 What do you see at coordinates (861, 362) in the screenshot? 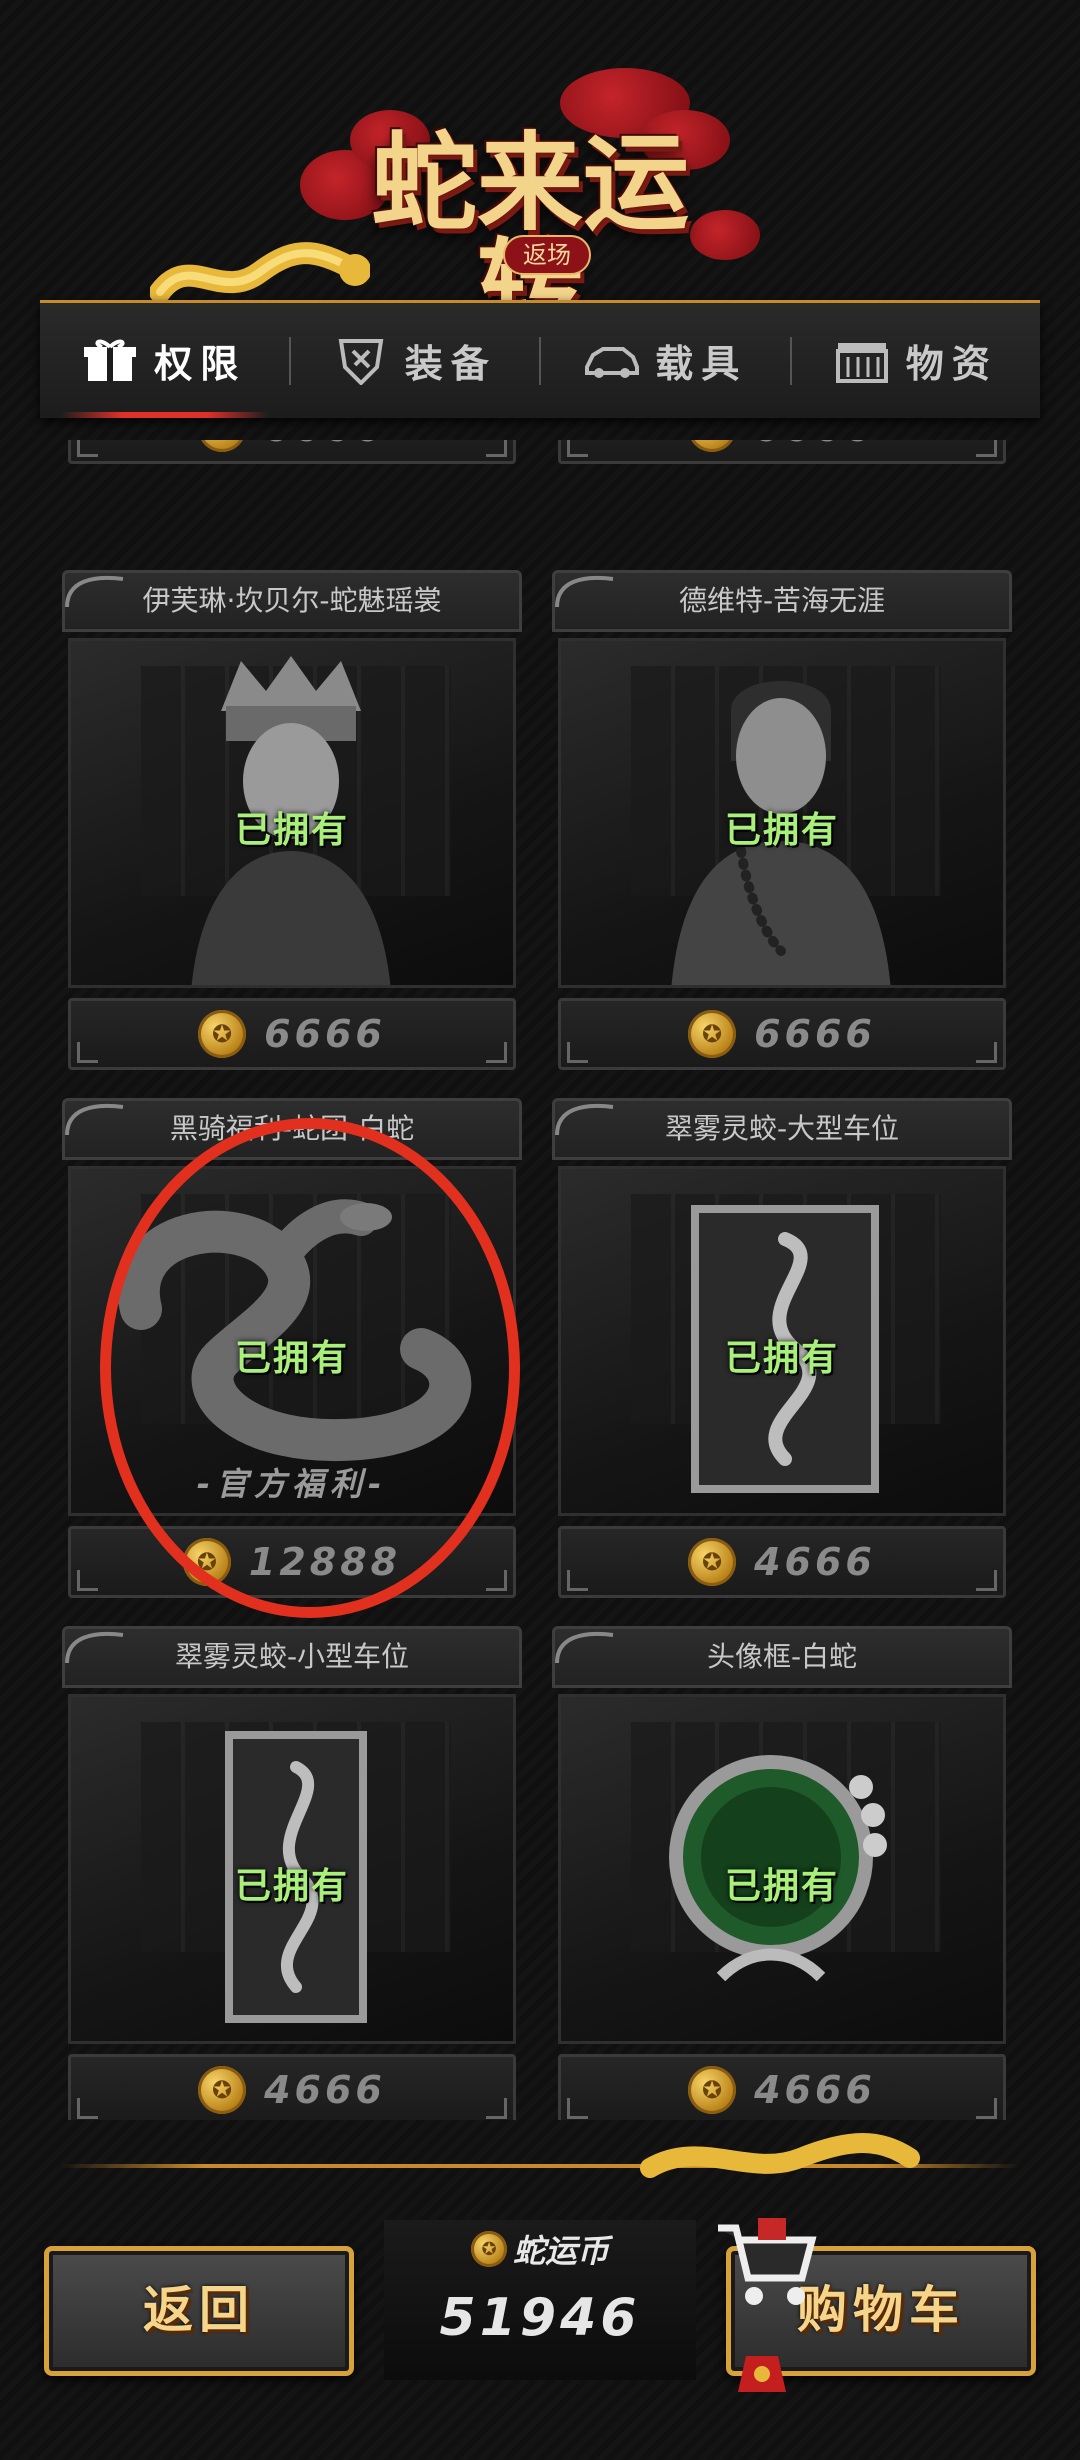
I see `crate-icon` at bounding box center [861, 362].